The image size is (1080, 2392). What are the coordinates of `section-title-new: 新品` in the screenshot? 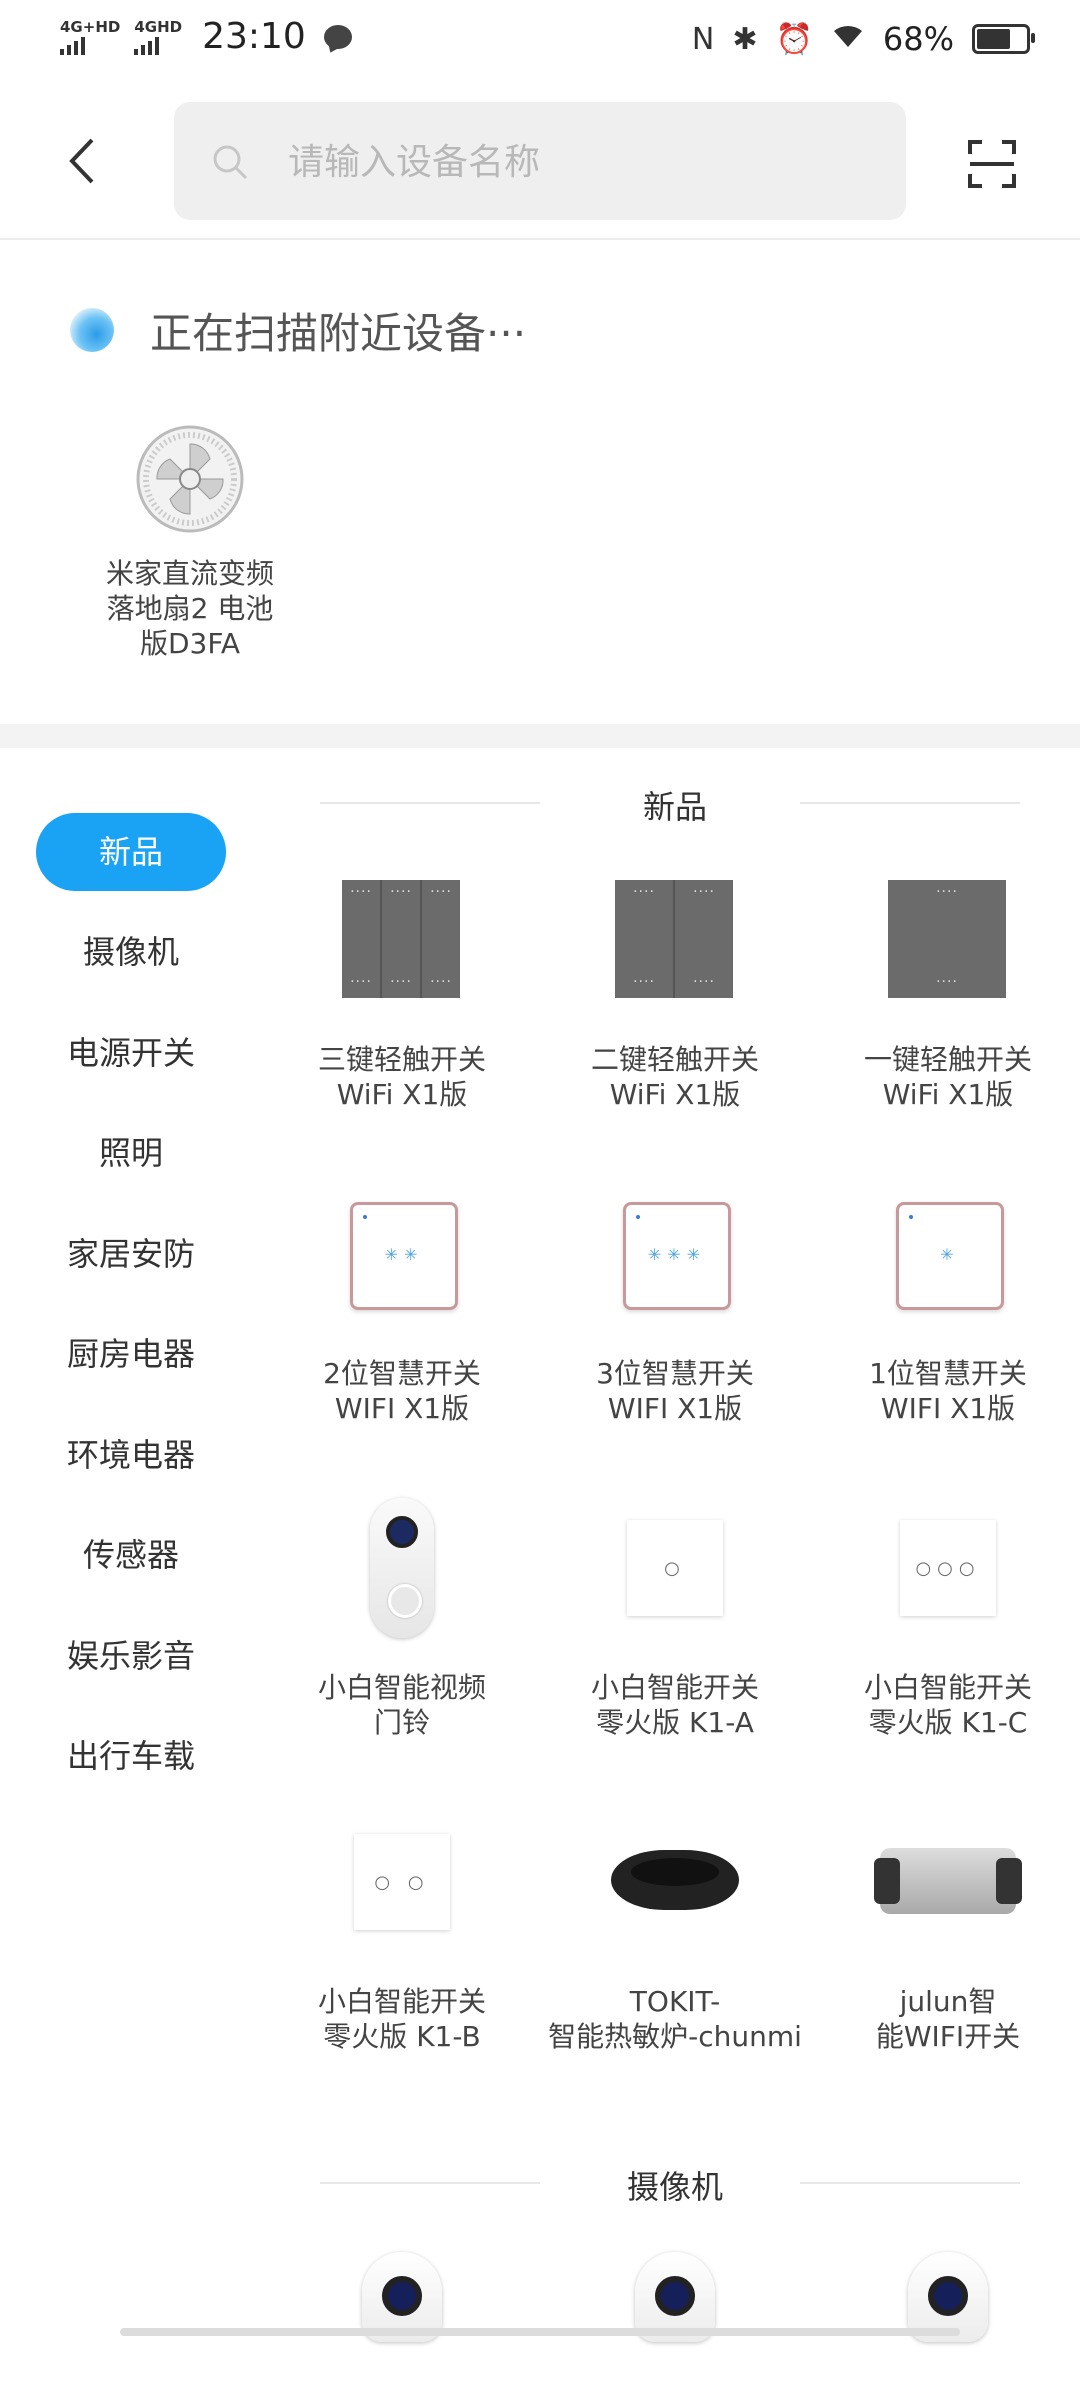 It's located at (674, 807).